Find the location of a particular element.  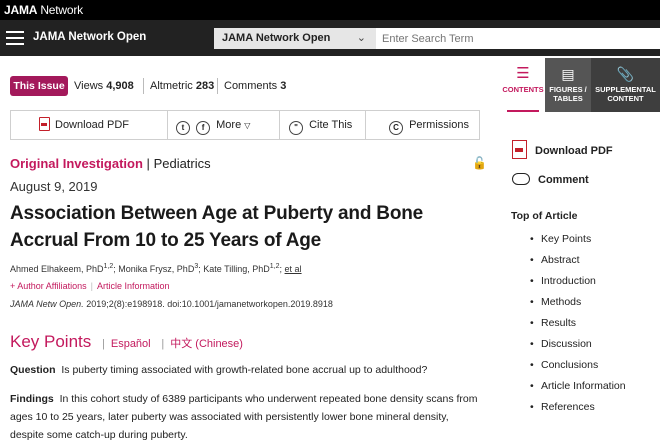

twitter-icon: t is located at coordinates (183, 128).